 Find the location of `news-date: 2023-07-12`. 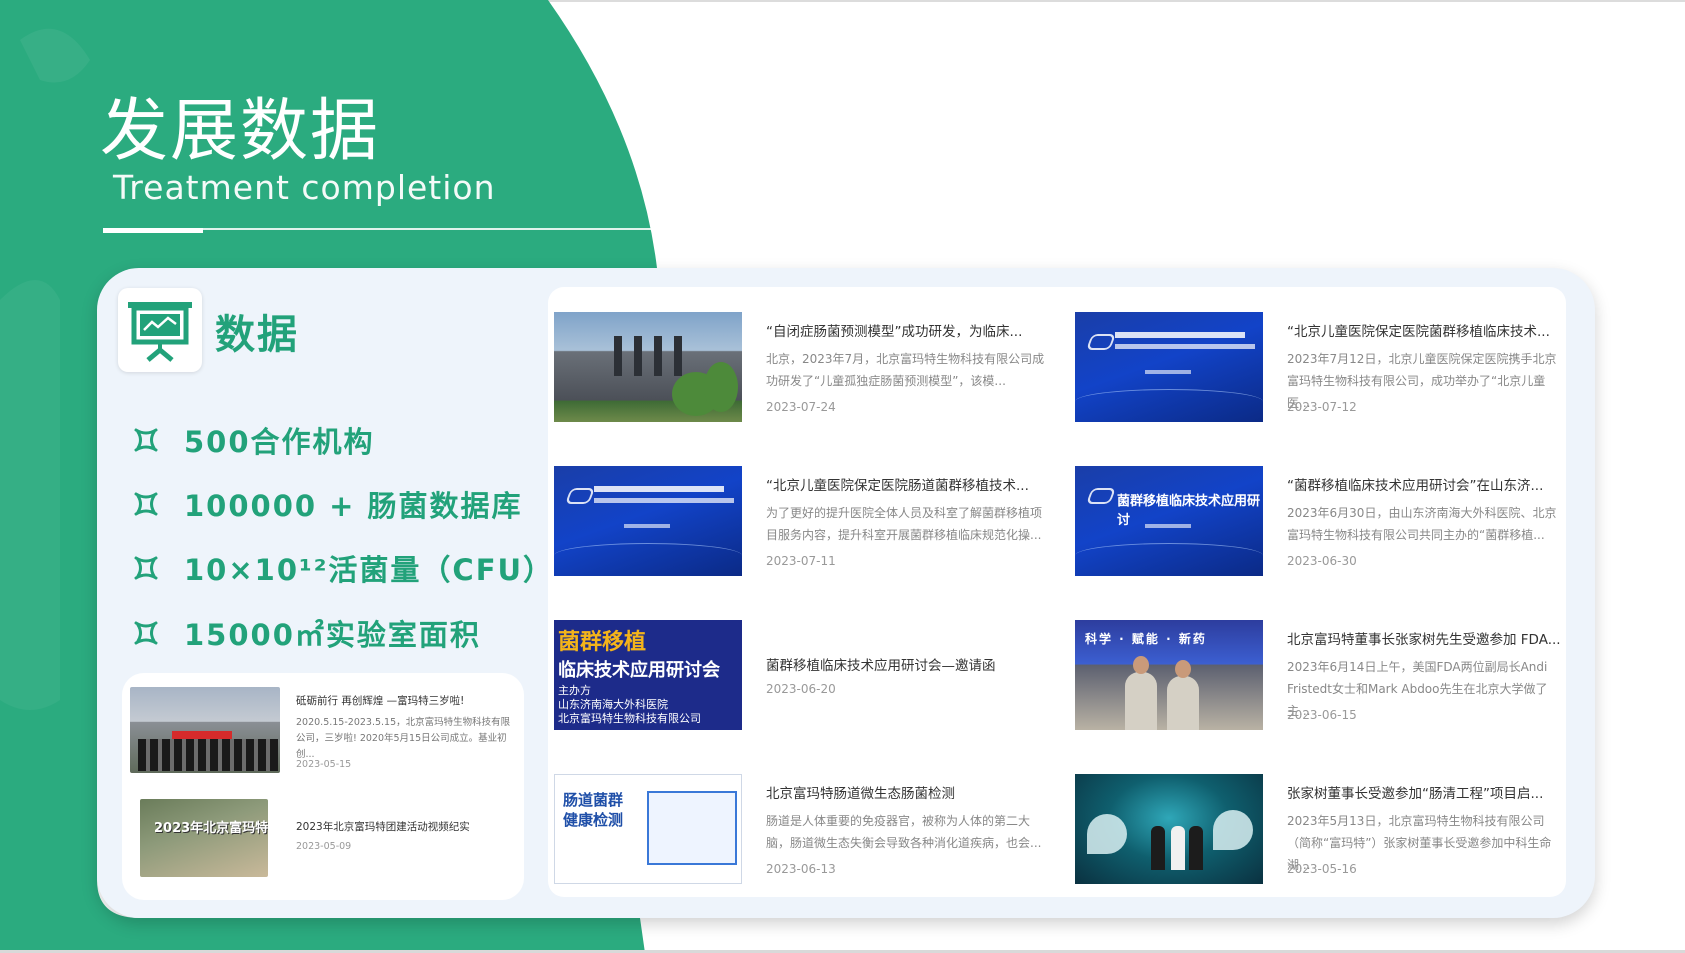

news-date: 2023-07-12 is located at coordinates (1322, 407).